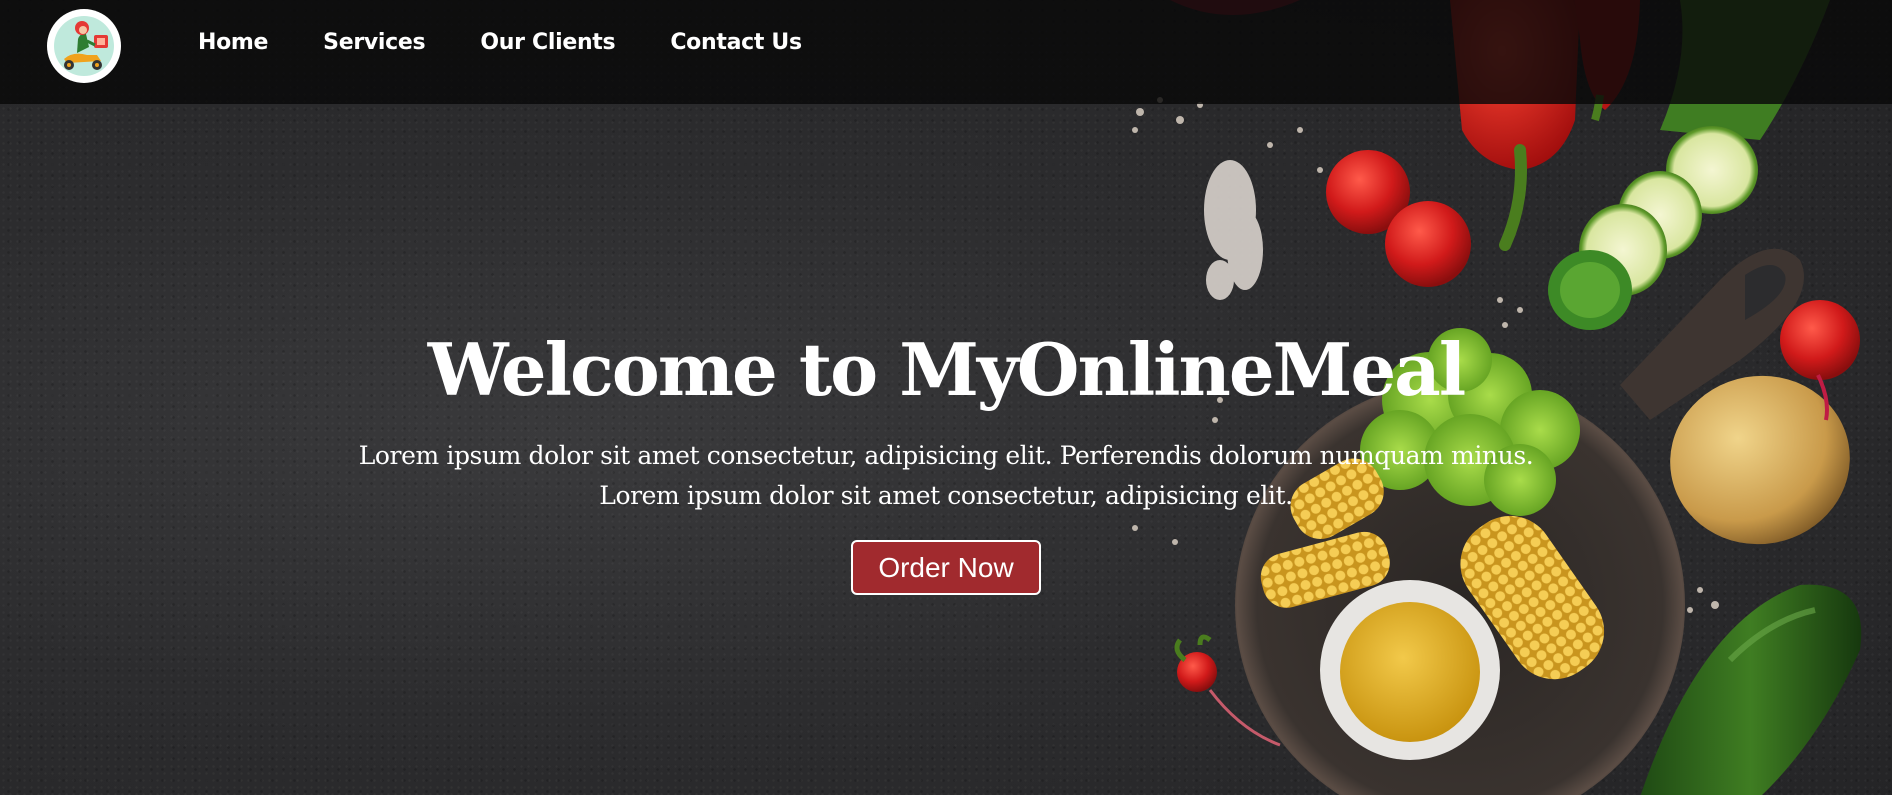 This screenshot has height=797, width=1892. Describe the element at coordinates (946, 369) in the screenshot. I see `hero-title: Welcome to MyOnlineMeal` at that location.